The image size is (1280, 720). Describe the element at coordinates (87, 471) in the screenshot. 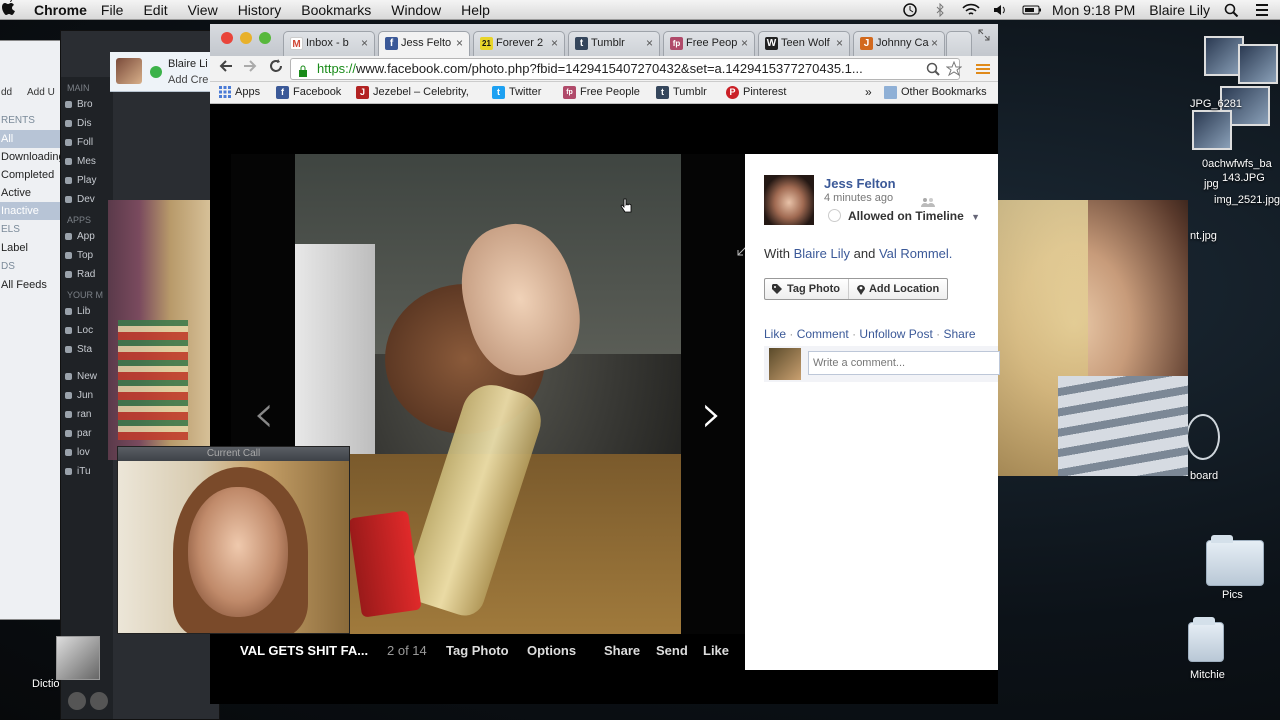

I see `itunes-playlist: iTu` at that location.